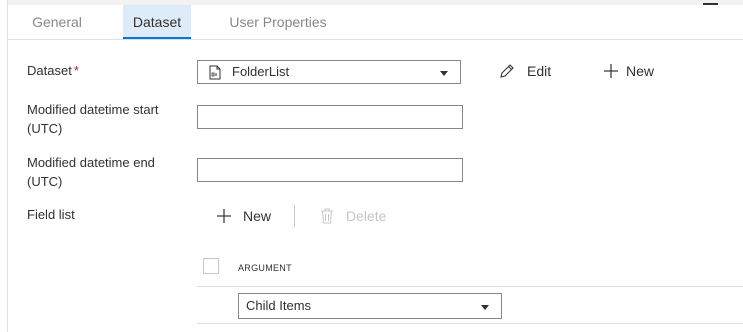 This screenshot has width=743, height=332. What do you see at coordinates (265, 268) in the screenshot?
I see `argument-column-header: ARGUMENT` at bounding box center [265, 268].